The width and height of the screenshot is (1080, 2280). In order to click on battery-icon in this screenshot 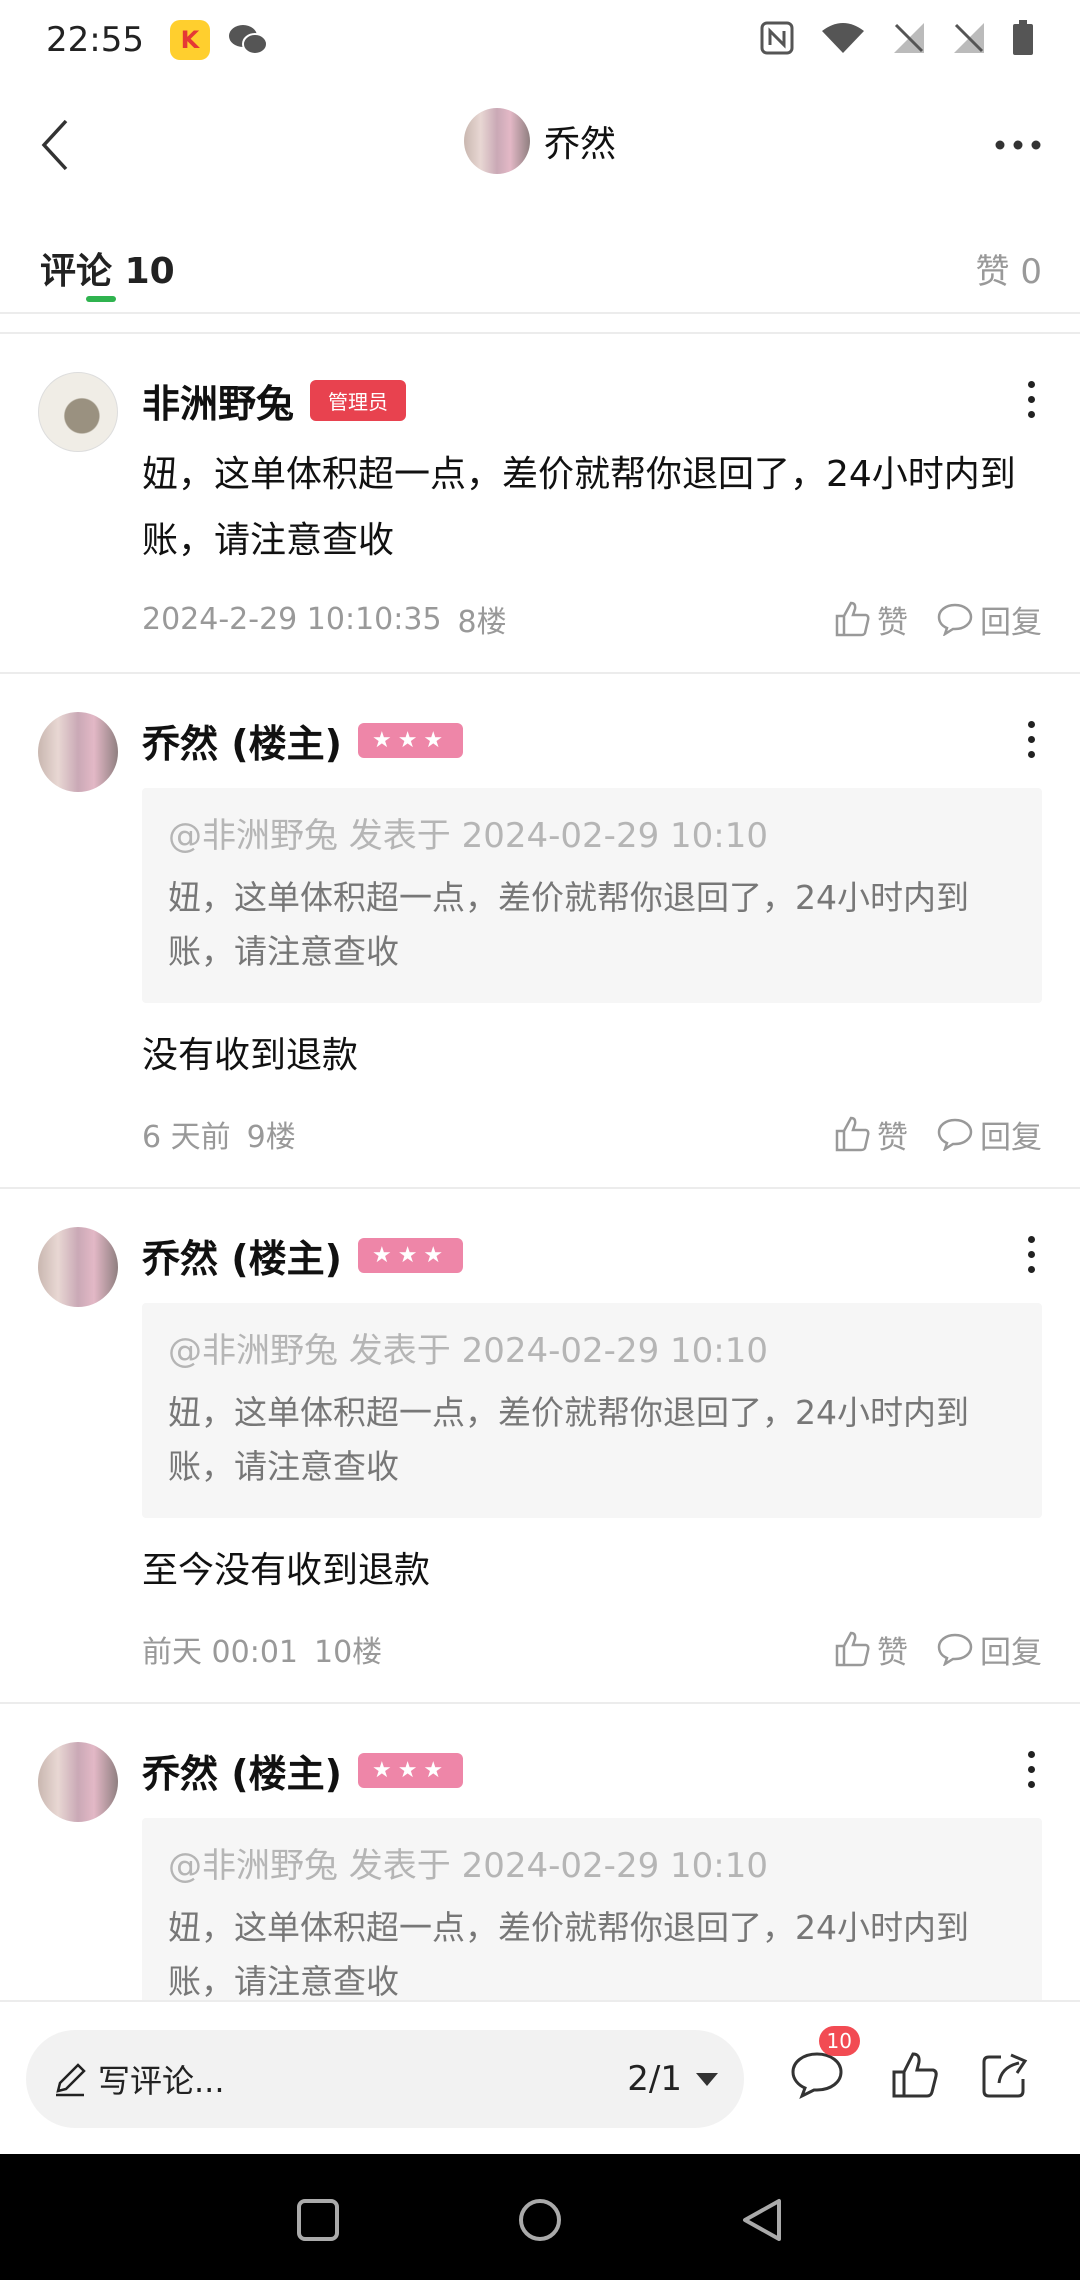, I will do `click(1023, 37)`.